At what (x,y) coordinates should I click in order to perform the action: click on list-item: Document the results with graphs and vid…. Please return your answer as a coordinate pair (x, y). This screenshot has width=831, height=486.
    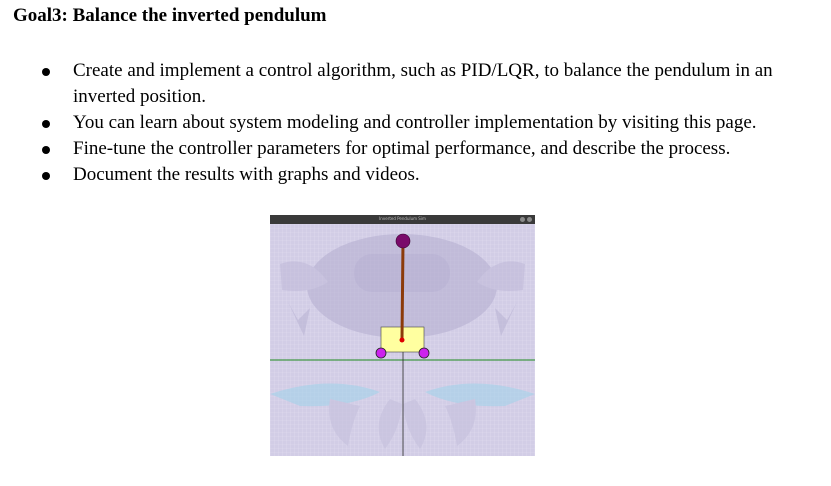
    Looking at the image, I should click on (427, 175).